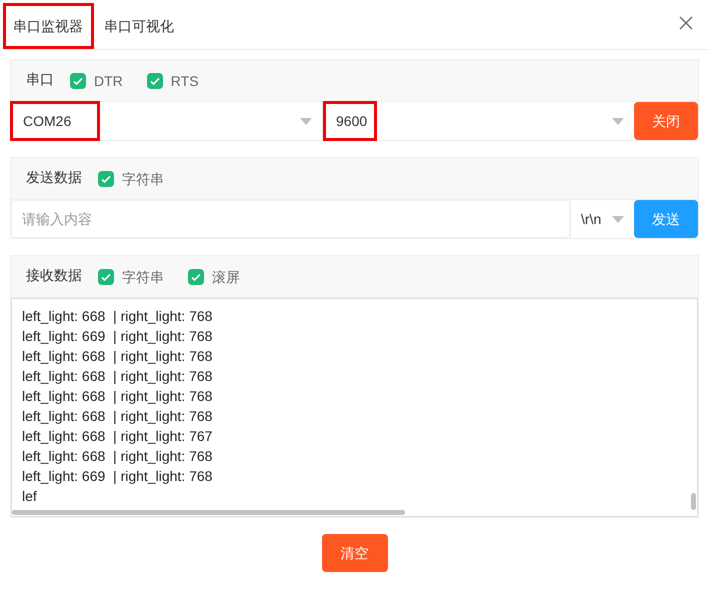 The height and width of the screenshot is (598, 709). What do you see at coordinates (184, 81) in the screenshot?
I see `checkbox-label: RTS` at bounding box center [184, 81].